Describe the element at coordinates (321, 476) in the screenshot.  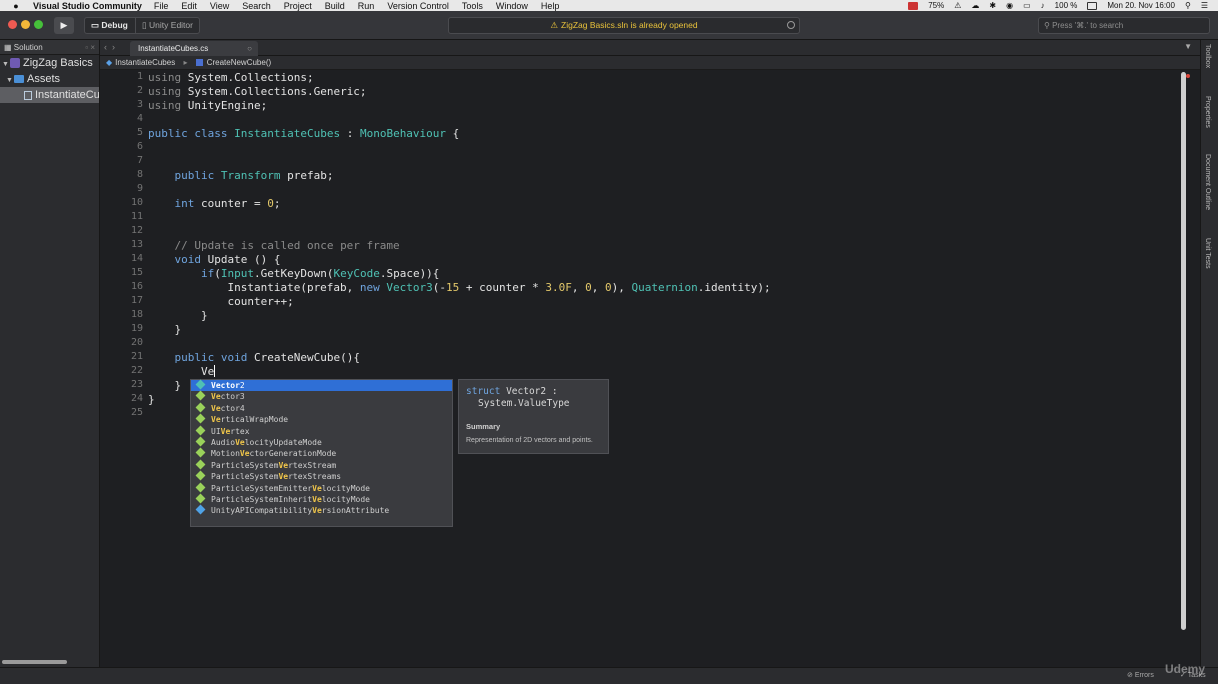
I see `completion-item: ParticleSystemVertexStreams` at that location.